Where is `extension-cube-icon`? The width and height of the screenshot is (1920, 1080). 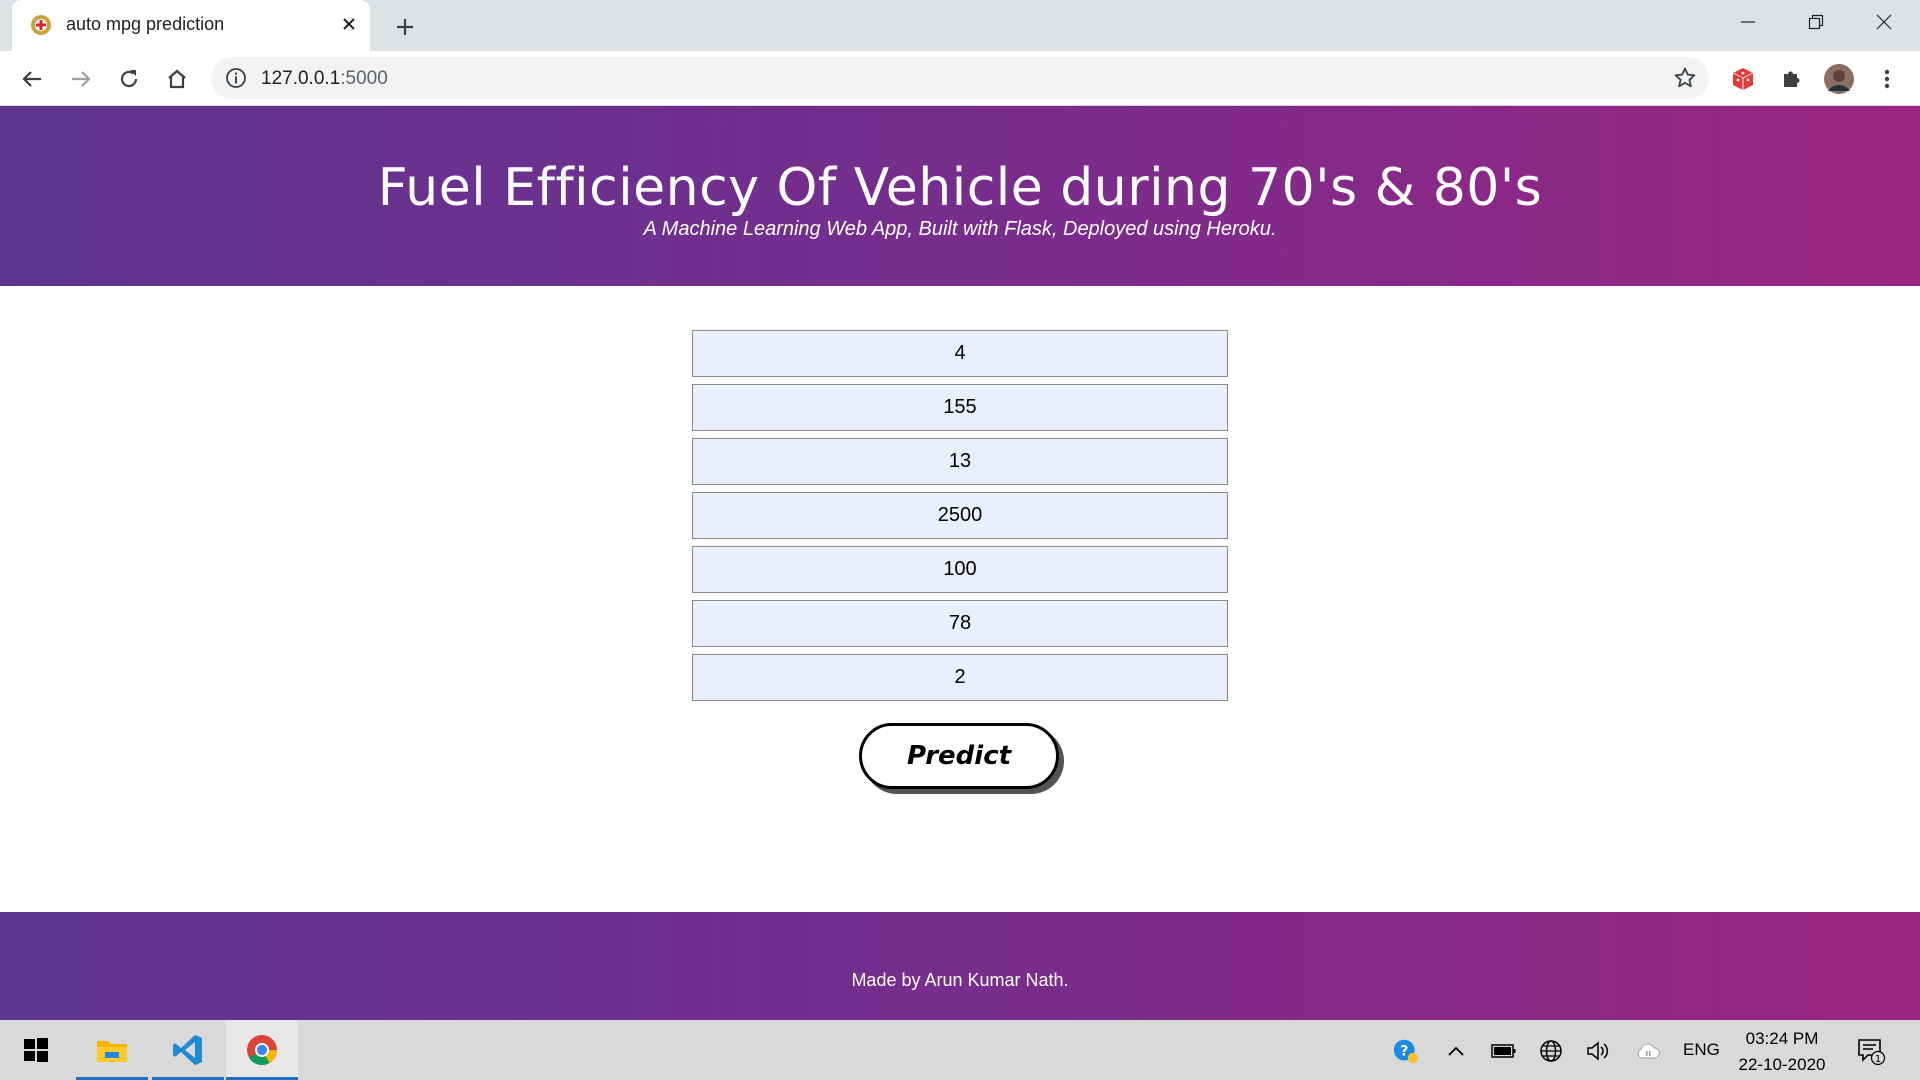
extension-cube-icon is located at coordinates (1743, 79).